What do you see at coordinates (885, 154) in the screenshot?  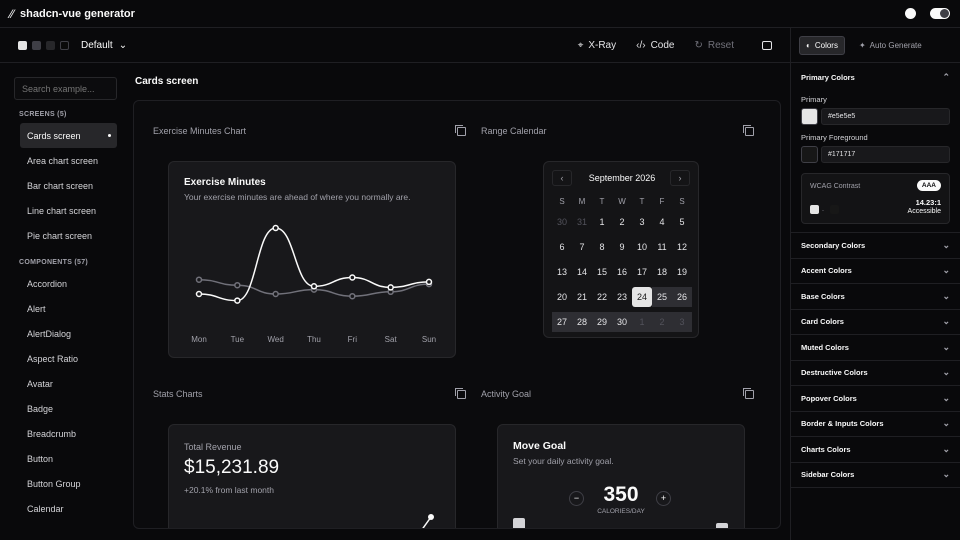 I see `primary-fg-hex-field: #171717` at bounding box center [885, 154].